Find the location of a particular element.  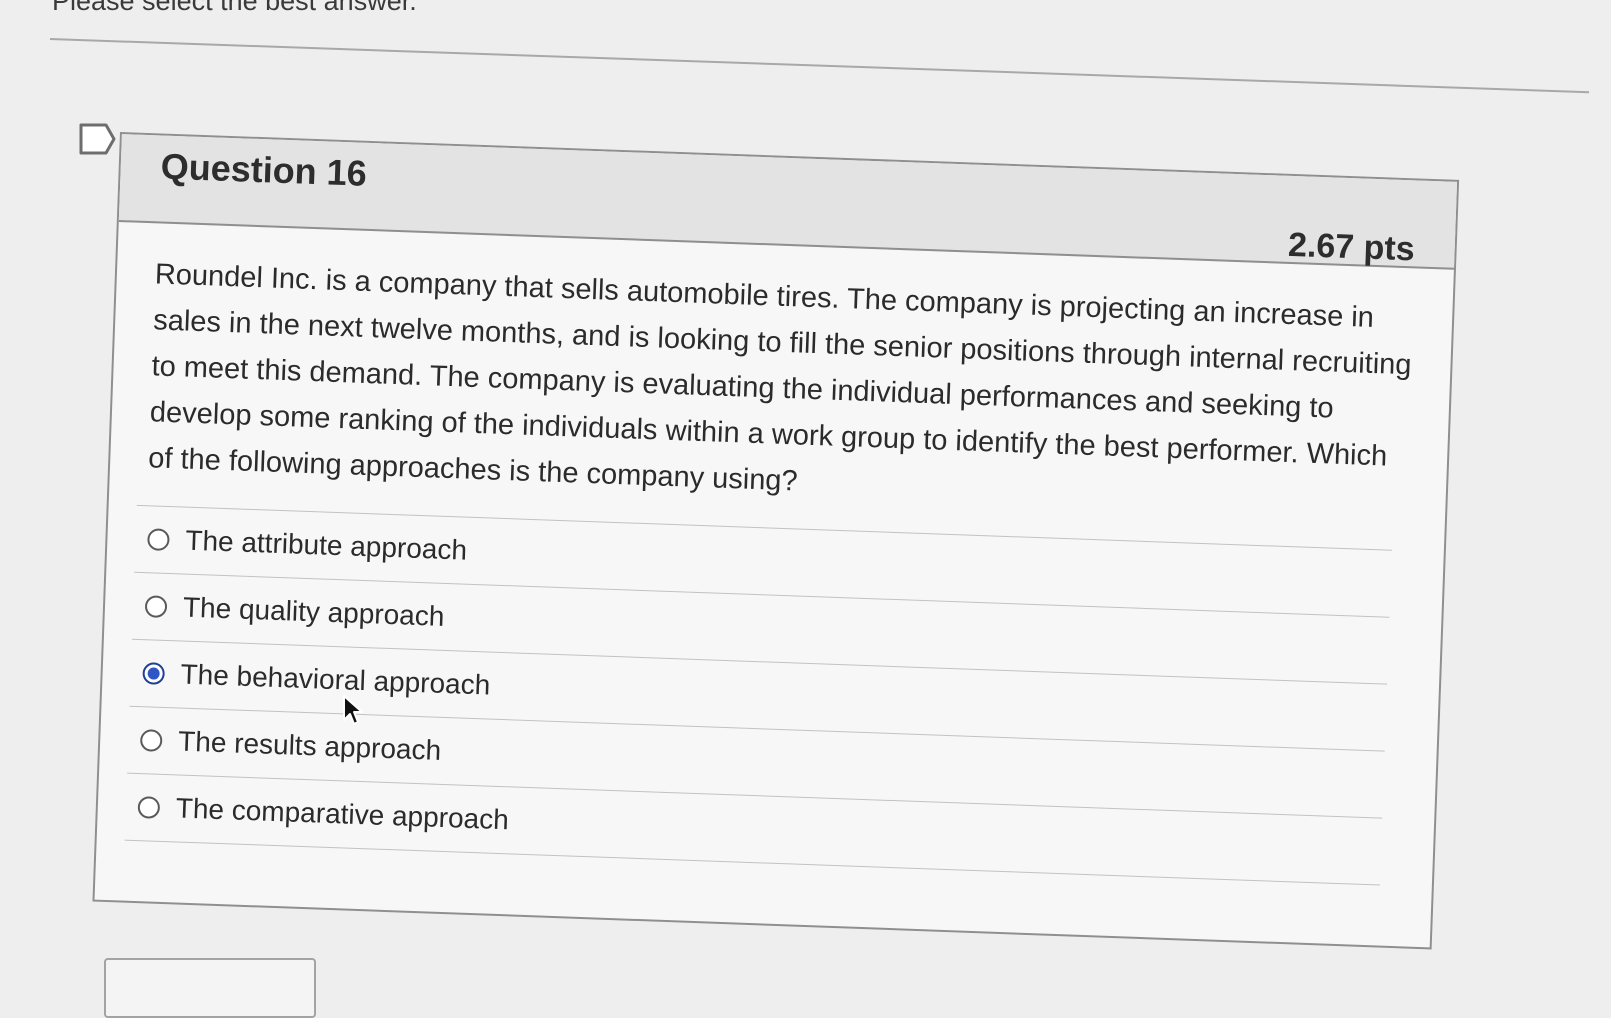

radio-button-selected is located at coordinates (154, 673).